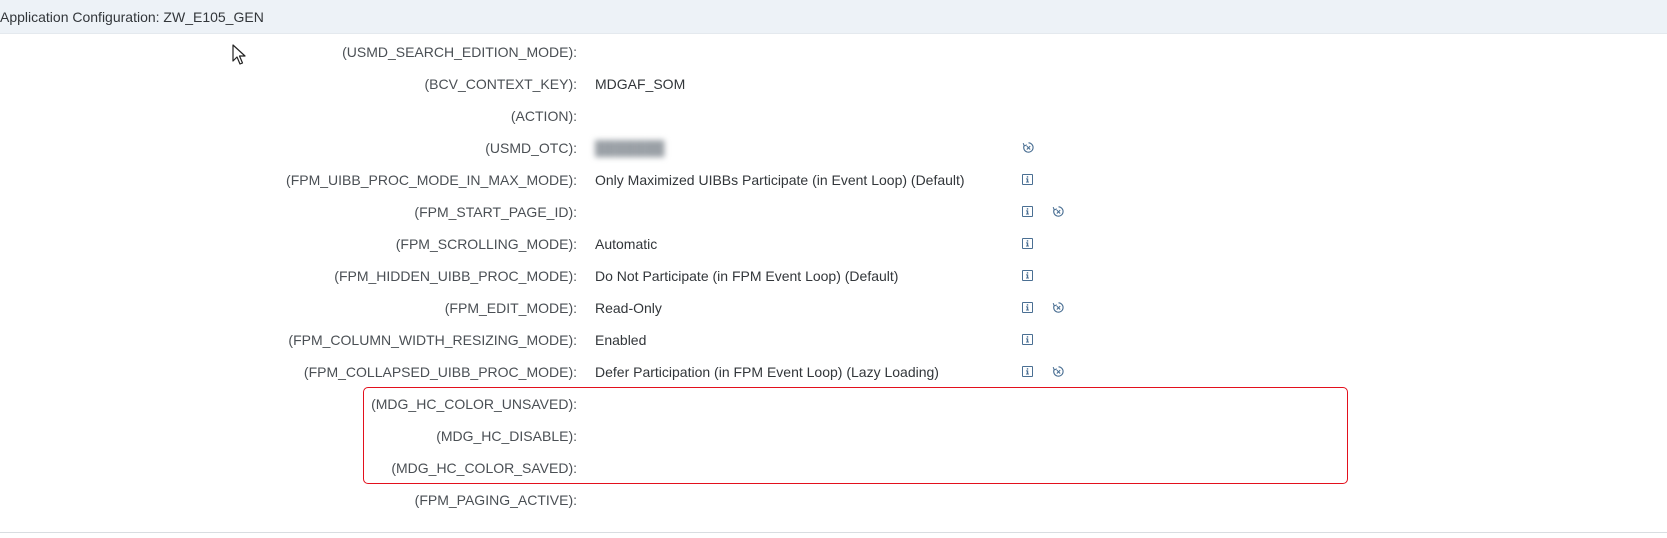  What do you see at coordinates (833, 116) in the screenshot?
I see `parameter-row: (ACTION):` at bounding box center [833, 116].